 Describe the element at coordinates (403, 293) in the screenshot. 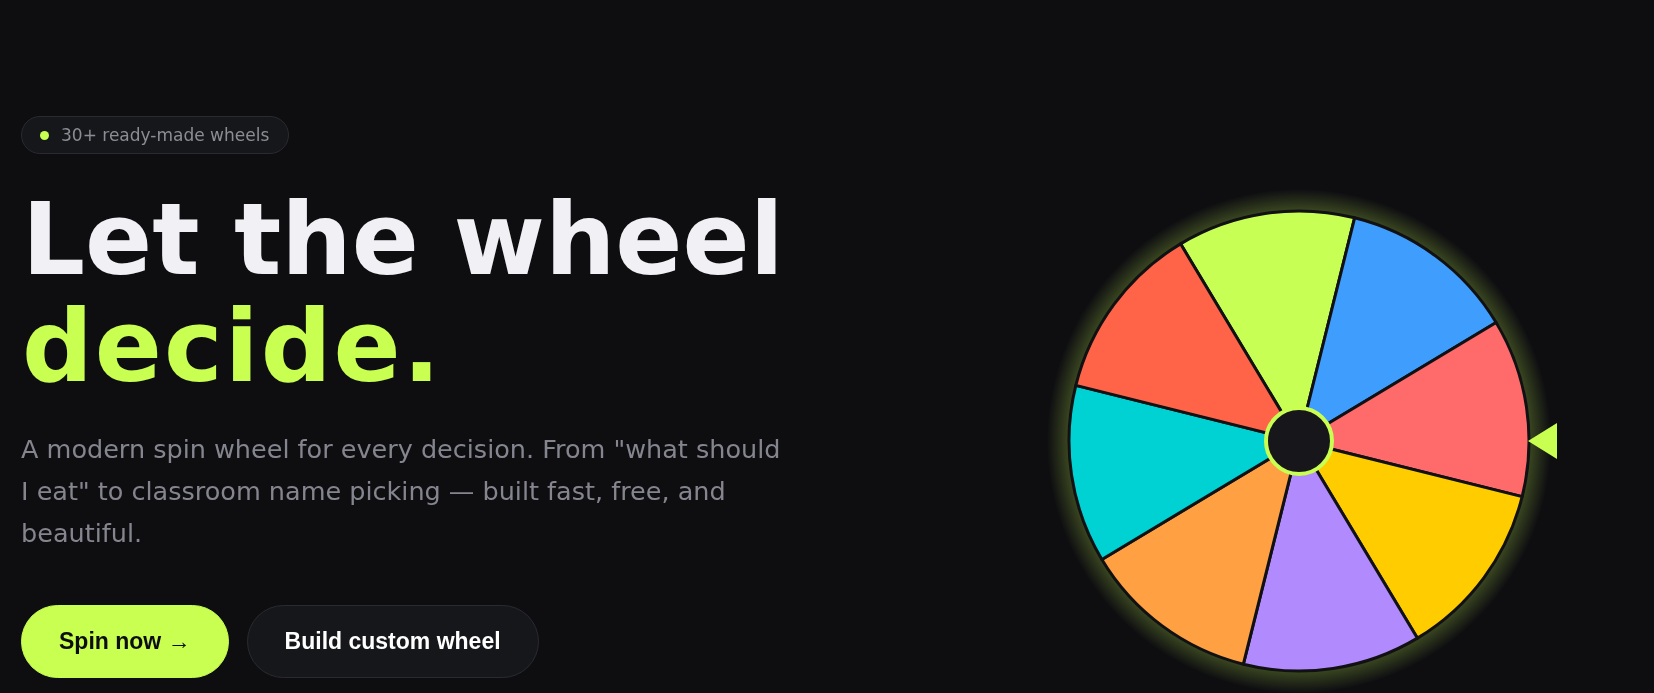

I see `hero-headline: Let the wheel decide.` at that location.